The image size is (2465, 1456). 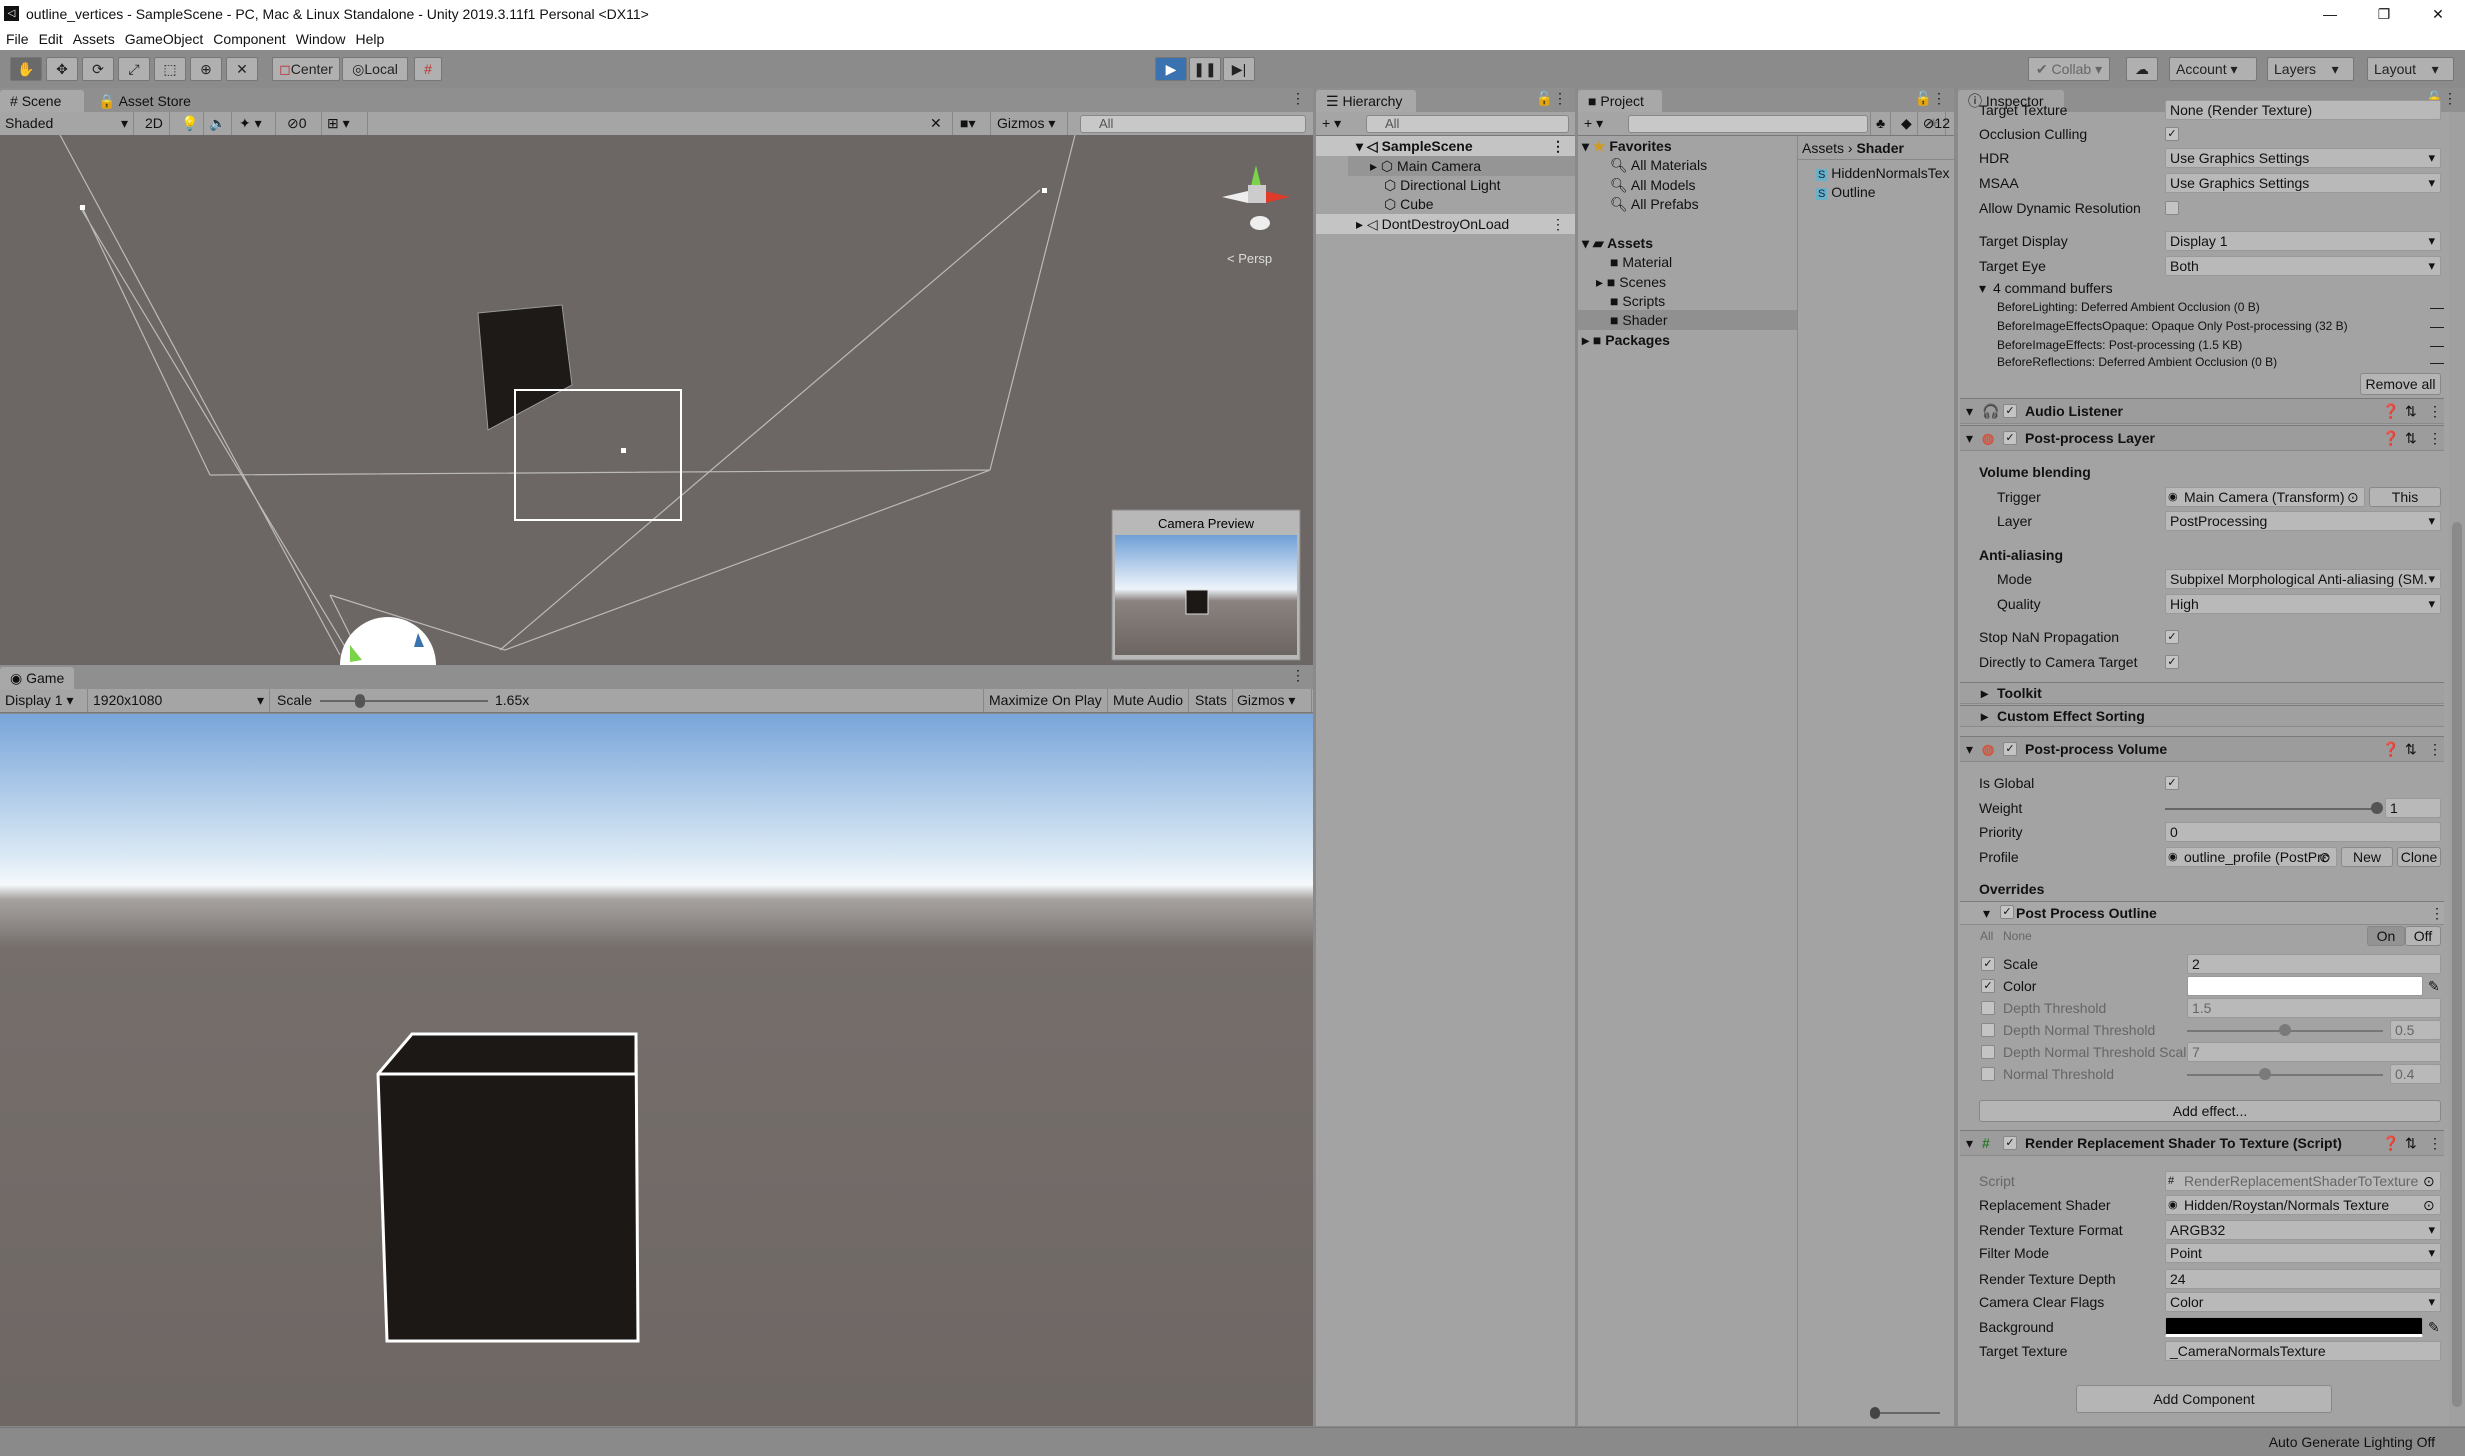 I want to click on target-texture-field: None (Render Texture), so click(x=2303, y=110).